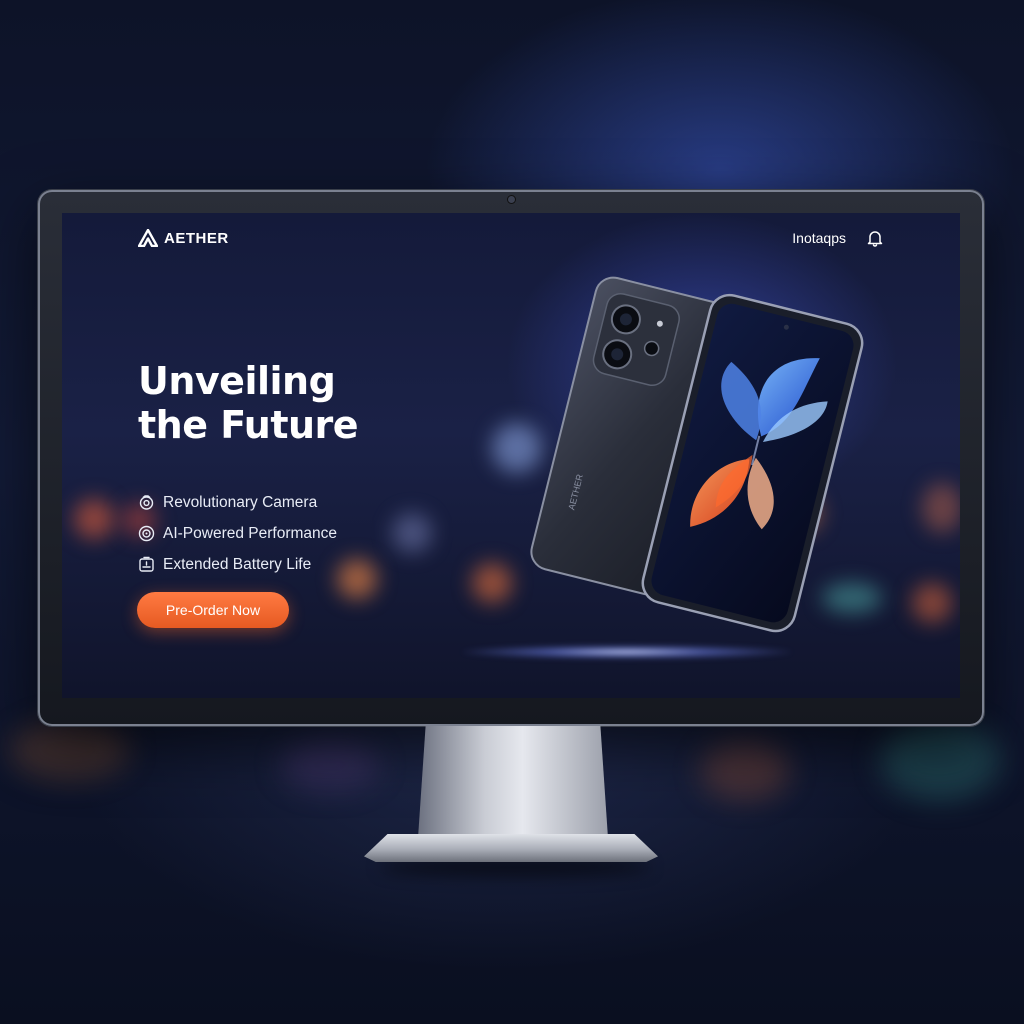  What do you see at coordinates (146, 533) in the screenshot?
I see `chip-icon` at bounding box center [146, 533].